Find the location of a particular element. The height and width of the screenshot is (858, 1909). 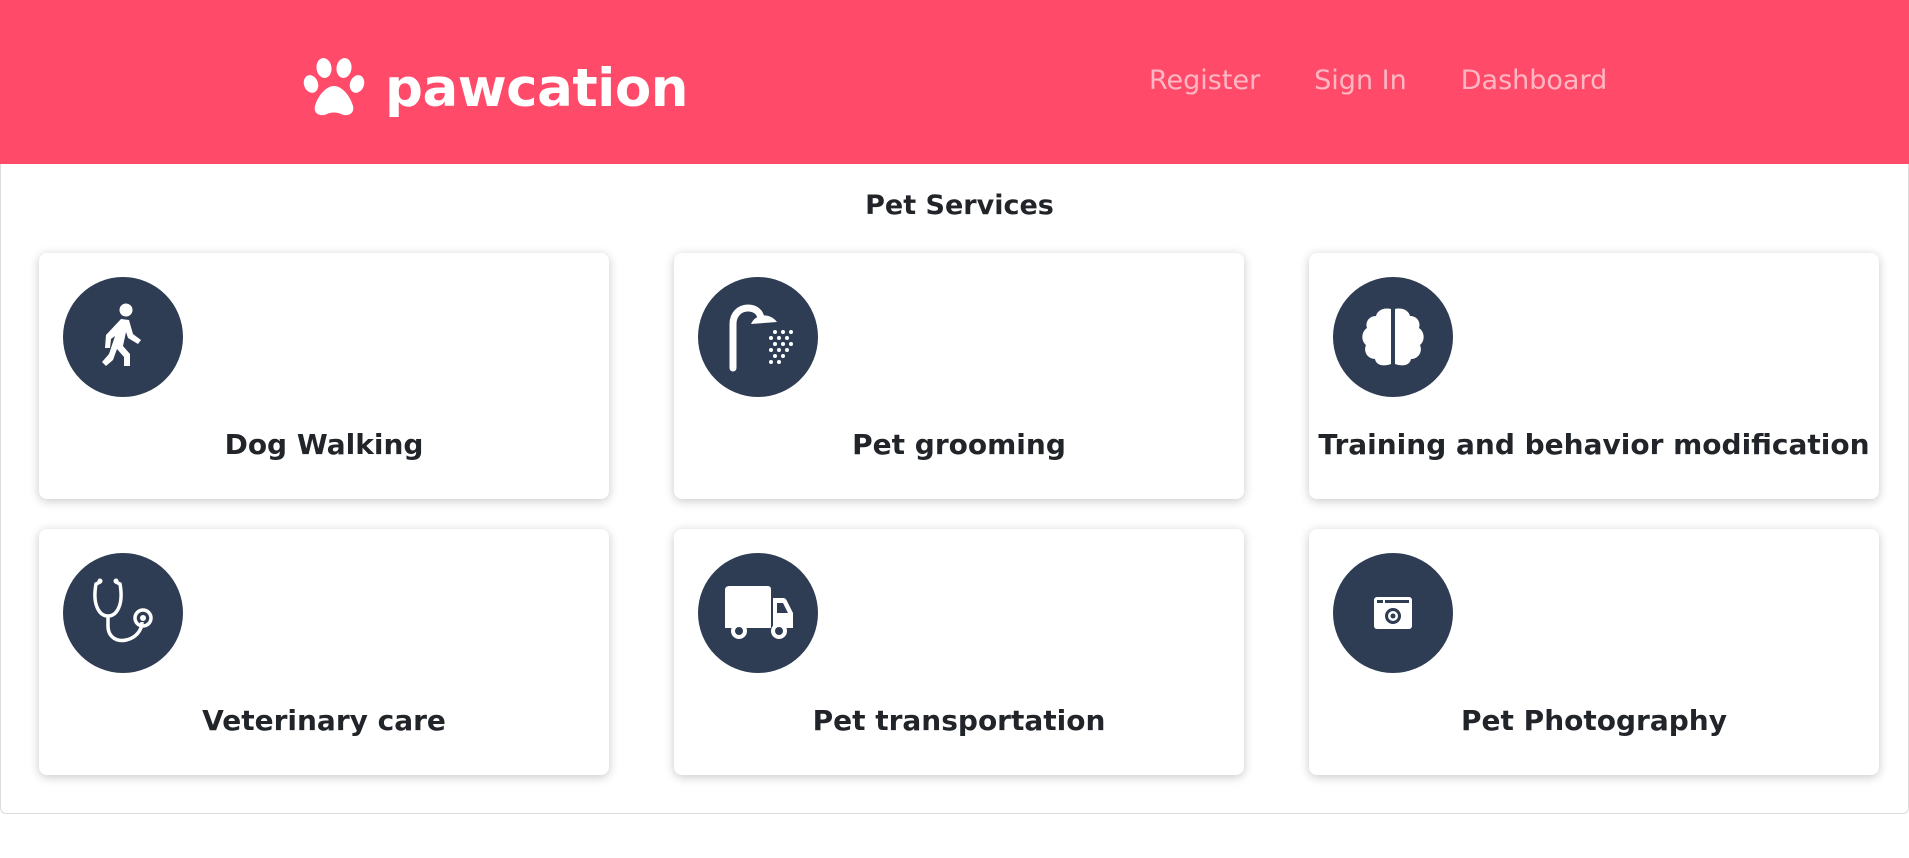

brain-icon is located at coordinates (1393, 337).